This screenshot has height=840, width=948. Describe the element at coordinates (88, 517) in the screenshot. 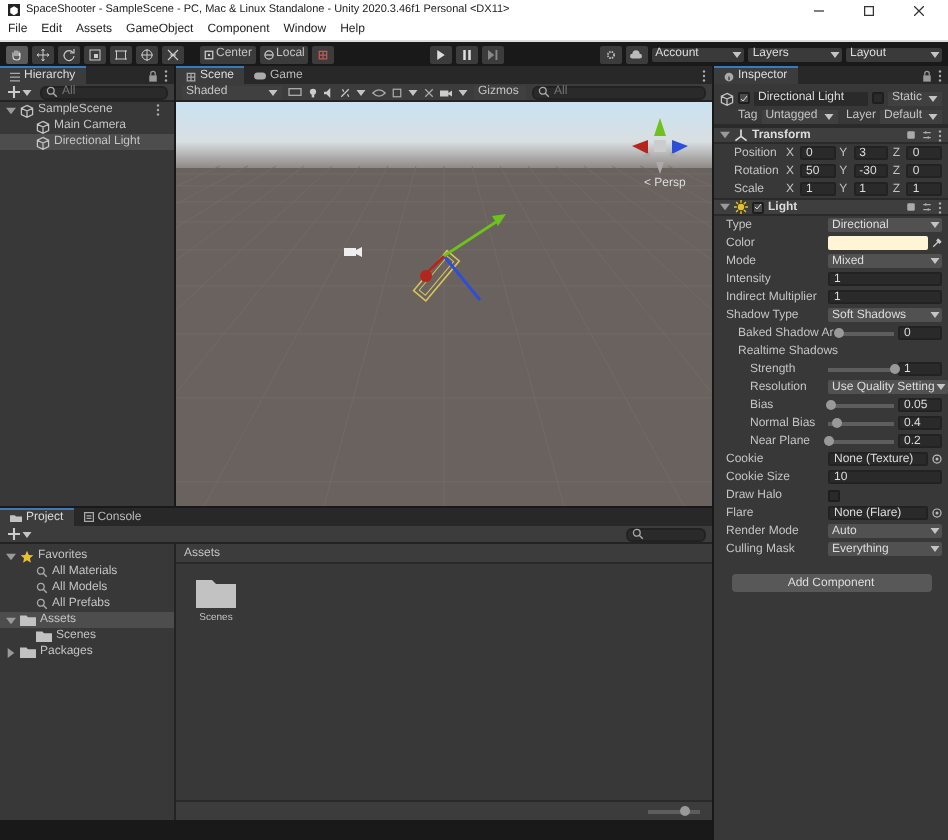

I see `console-icon` at that location.